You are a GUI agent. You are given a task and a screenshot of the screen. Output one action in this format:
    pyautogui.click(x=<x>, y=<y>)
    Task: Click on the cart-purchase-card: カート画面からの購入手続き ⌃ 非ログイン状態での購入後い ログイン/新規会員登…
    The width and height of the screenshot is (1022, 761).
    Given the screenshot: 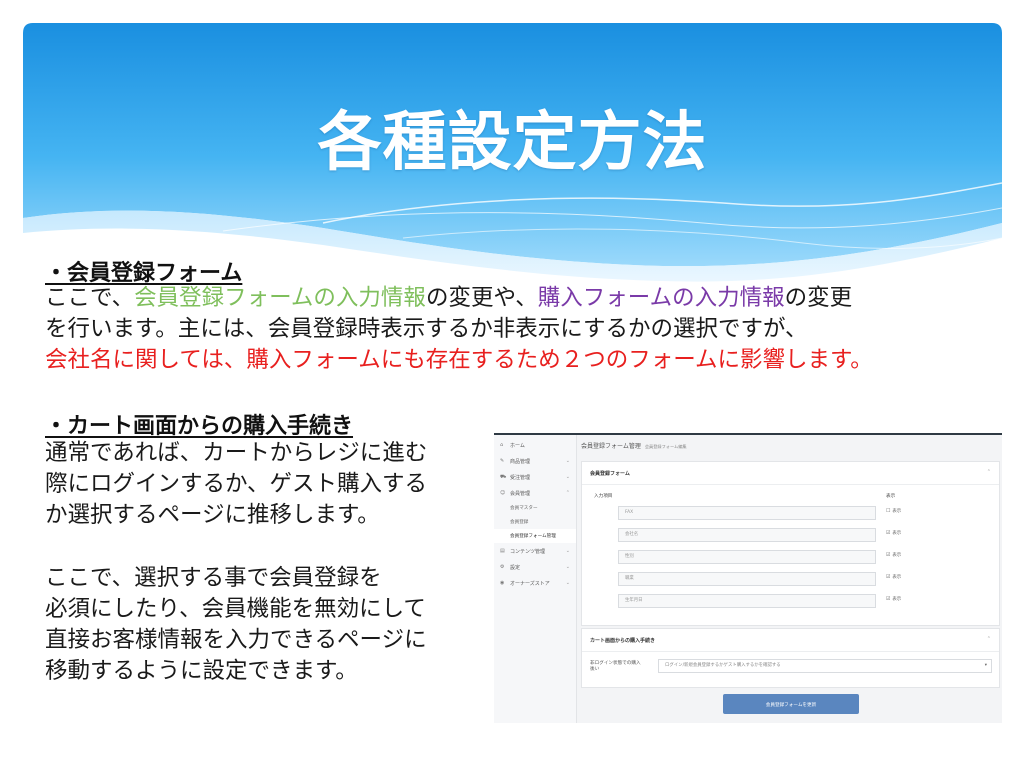 What is the action you would take?
    pyautogui.click(x=790, y=658)
    